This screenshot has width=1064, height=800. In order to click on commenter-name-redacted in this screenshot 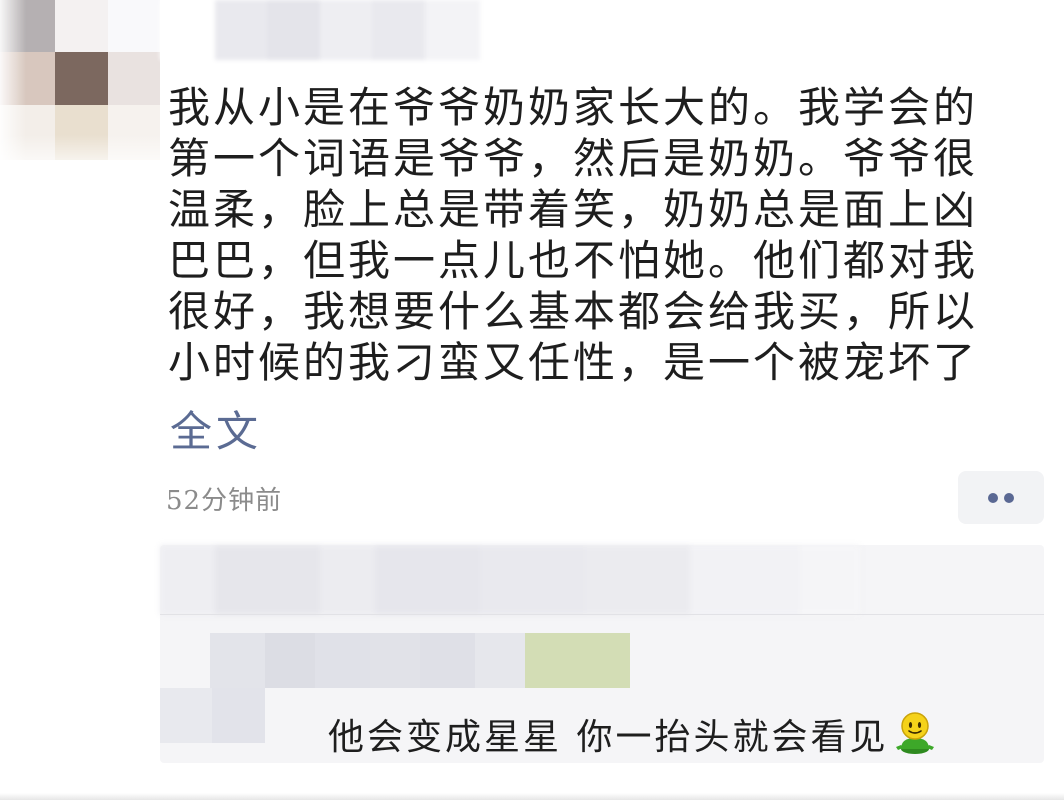, I will do `click(450, 660)`.